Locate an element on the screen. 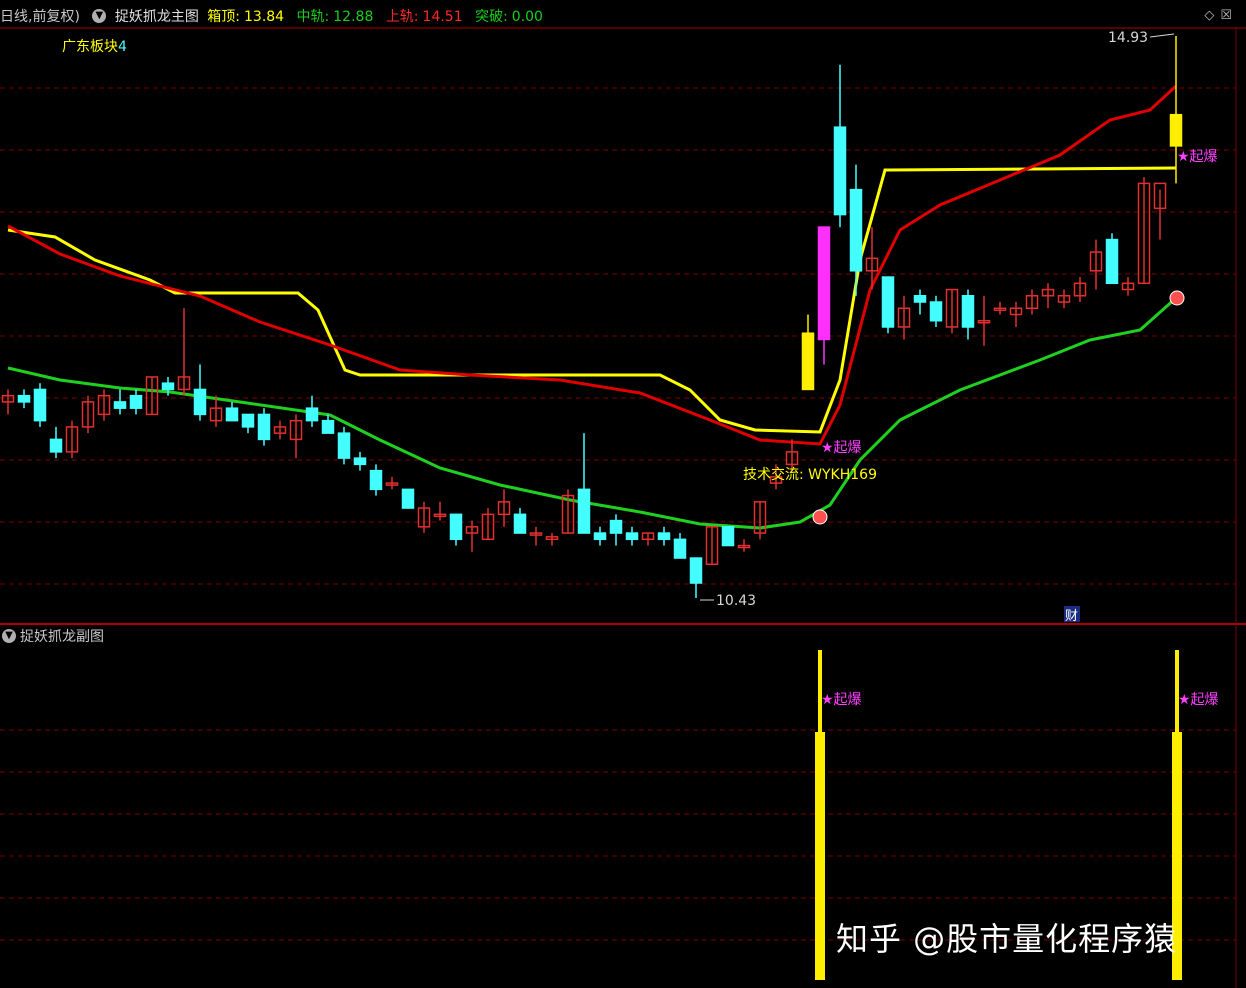  sub-indicator-dropdown-icon: ▼ is located at coordinates (9, 636).